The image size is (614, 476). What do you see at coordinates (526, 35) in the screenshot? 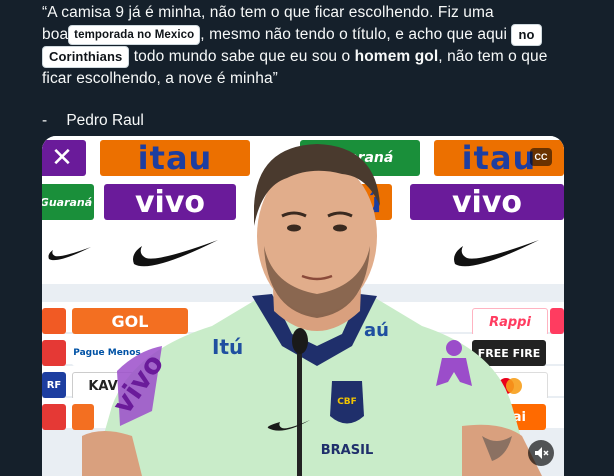
I see `label-no: no` at bounding box center [526, 35].